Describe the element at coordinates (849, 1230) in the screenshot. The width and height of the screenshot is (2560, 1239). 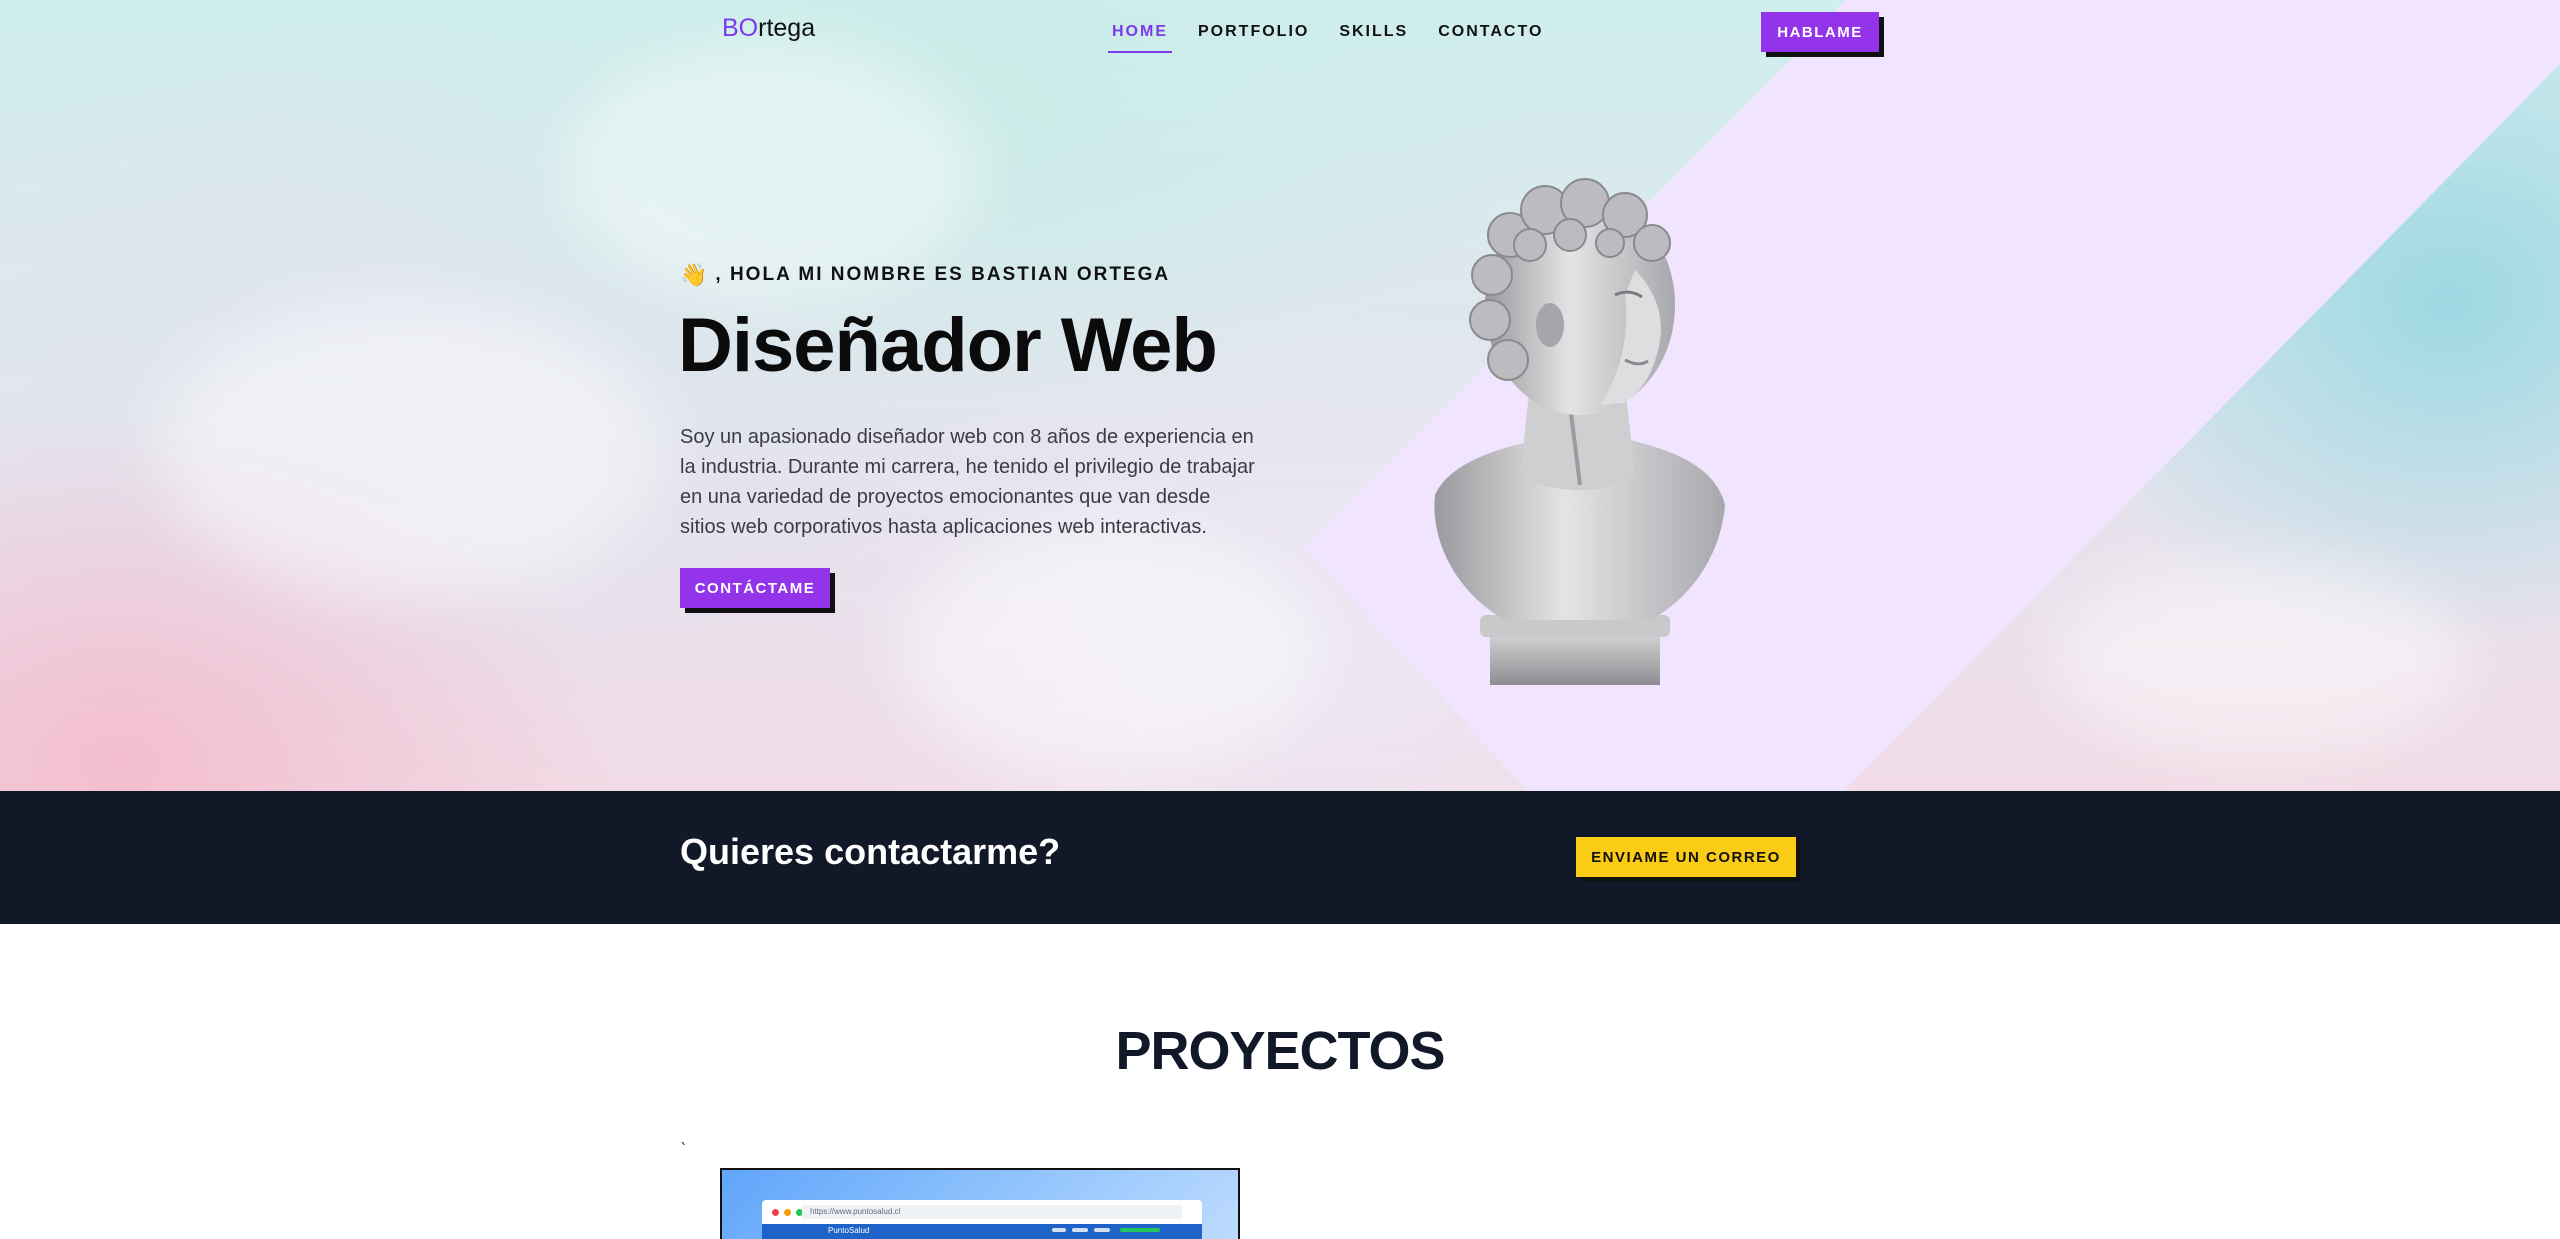
I see `mockup-brand: PuntoSalud` at that location.